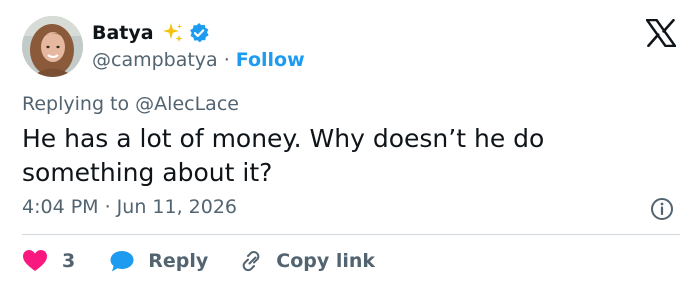 This screenshot has width=700, height=287. I want to click on follow-button: Follow, so click(270, 60).